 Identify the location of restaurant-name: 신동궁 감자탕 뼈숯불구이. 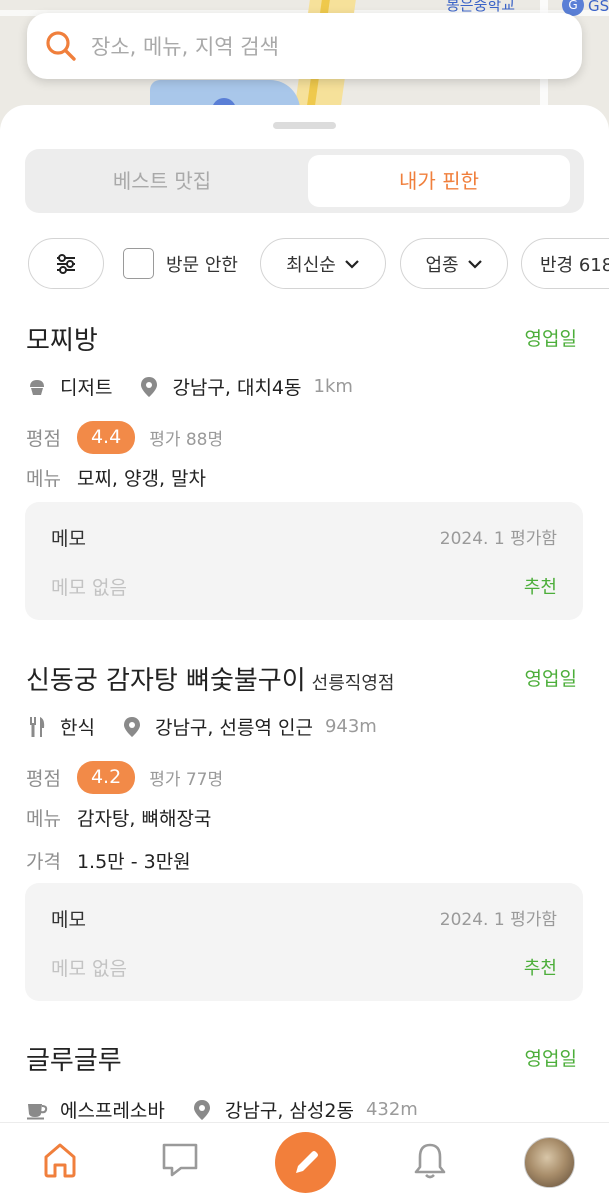
(166, 681).